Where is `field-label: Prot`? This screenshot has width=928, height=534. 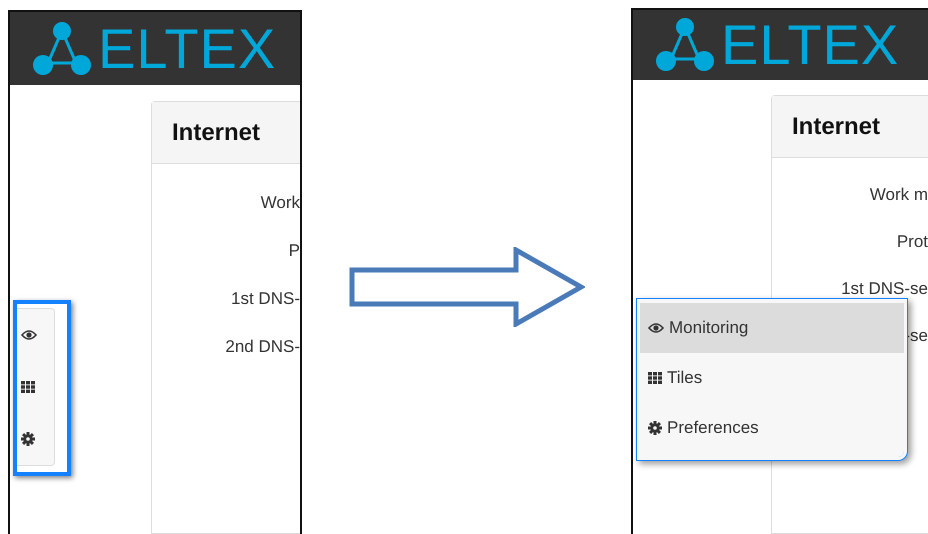 field-label: Prot is located at coordinates (912, 242).